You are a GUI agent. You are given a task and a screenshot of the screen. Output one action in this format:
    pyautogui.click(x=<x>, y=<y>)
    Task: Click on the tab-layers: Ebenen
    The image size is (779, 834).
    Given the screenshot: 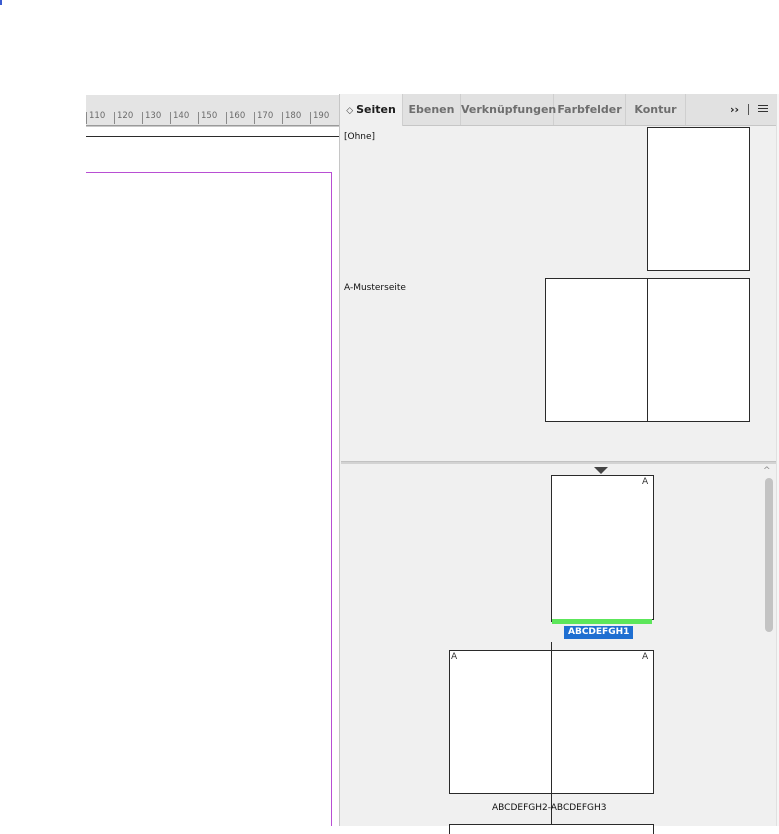 What is the action you would take?
    pyautogui.click(x=432, y=109)
    